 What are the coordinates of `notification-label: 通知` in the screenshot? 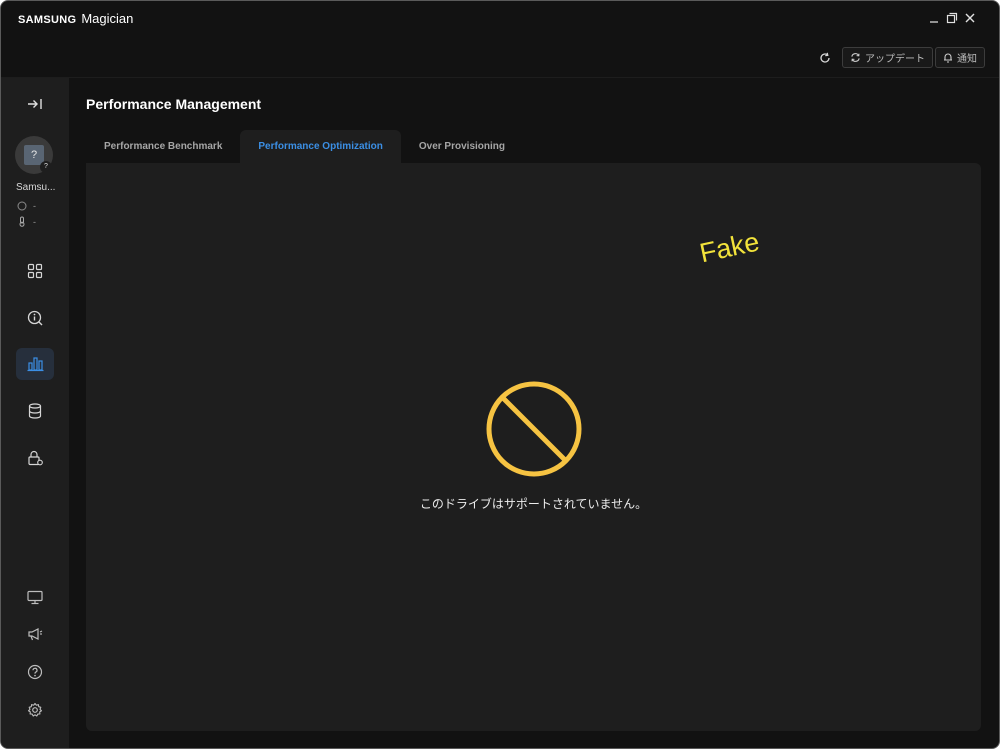 It's located at (967, 59).